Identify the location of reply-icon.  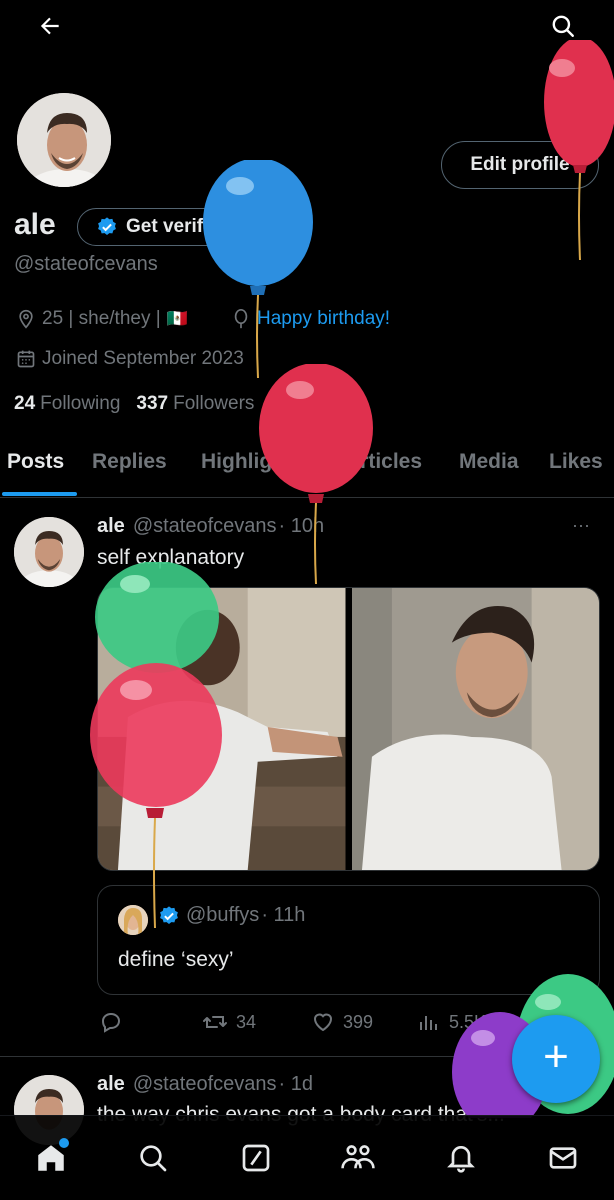
(111, 1022).